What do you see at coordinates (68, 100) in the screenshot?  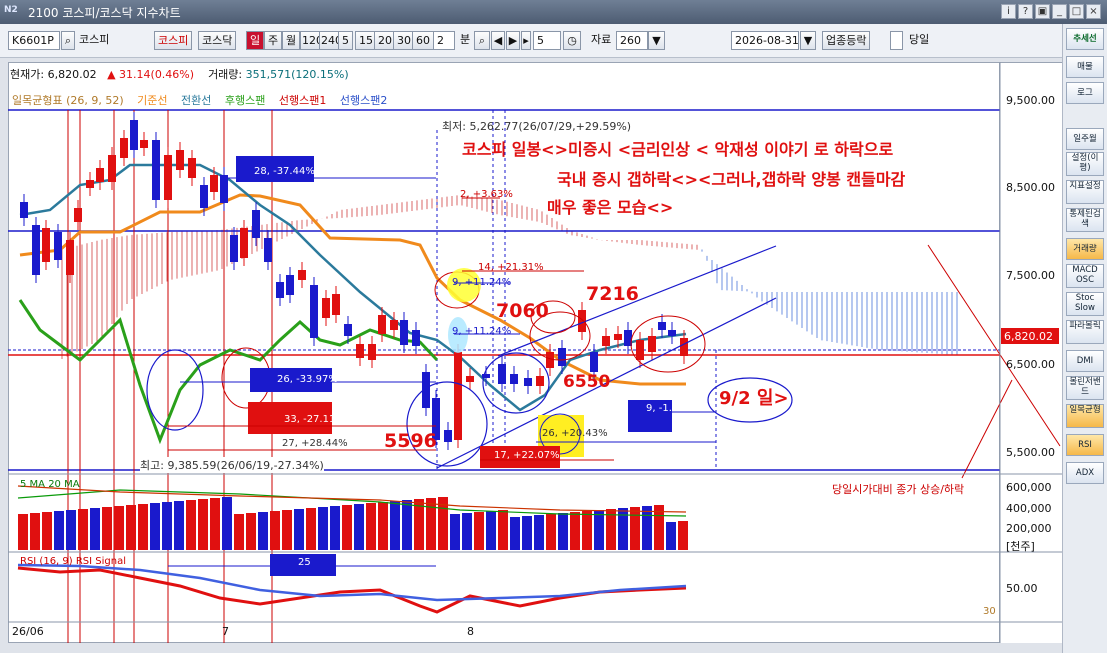 I see `legend-ichimoku: 일목균형표 (26, 9, 52)` at bounding box center [68, 100].